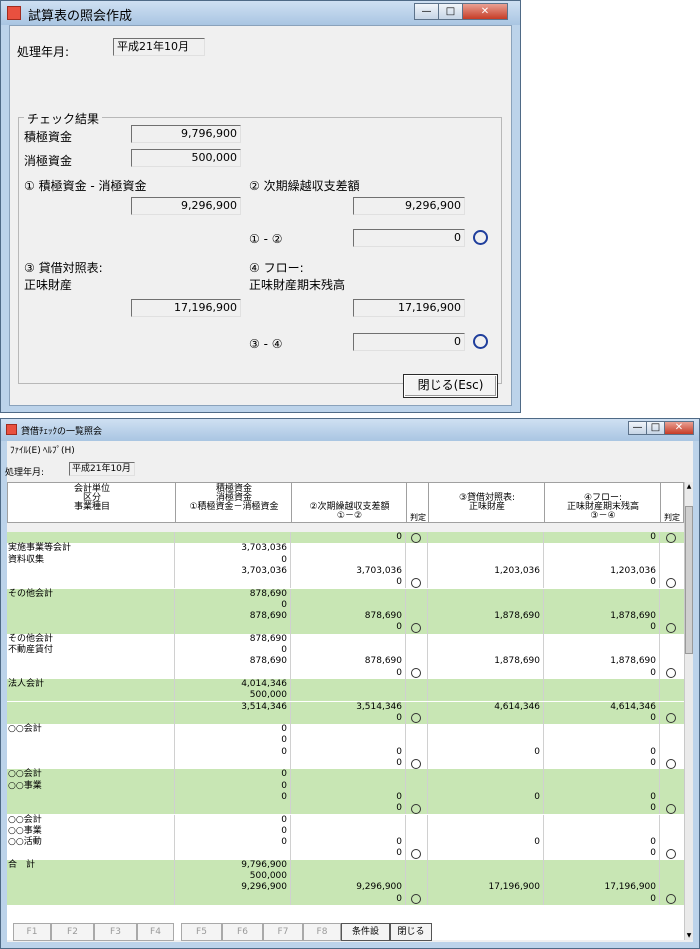 This screenshot has height=949, width=700. Describe the element at coordinates (115, 932) in the screenshot. I see `f3-button: F3` at that location.